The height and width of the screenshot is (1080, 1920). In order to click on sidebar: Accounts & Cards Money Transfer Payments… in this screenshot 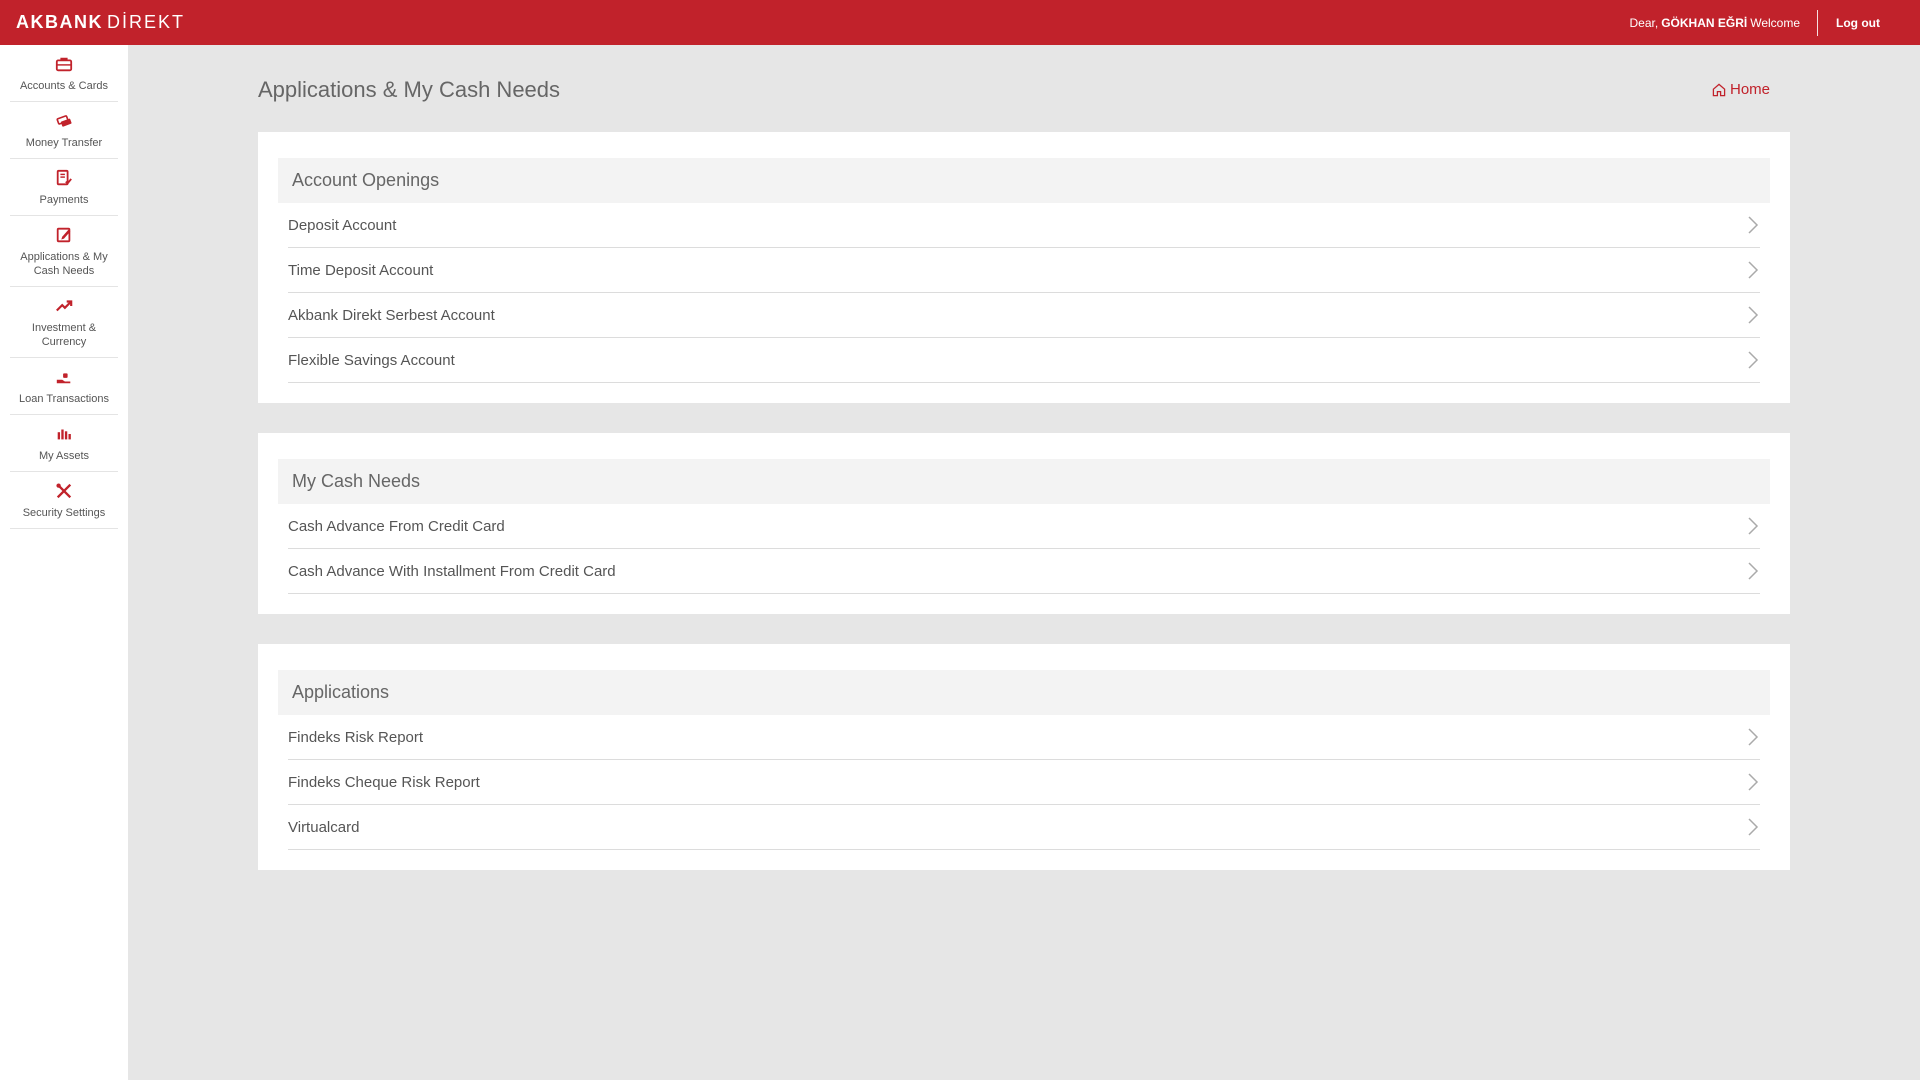, I will do `click(64, 562)`.